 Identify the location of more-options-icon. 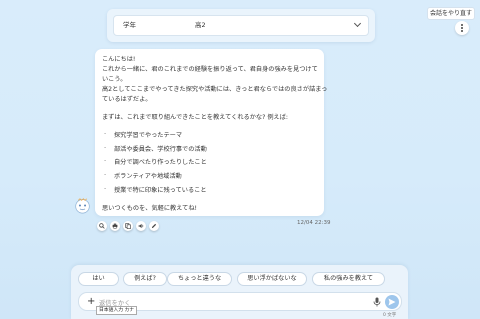
(462, 28).